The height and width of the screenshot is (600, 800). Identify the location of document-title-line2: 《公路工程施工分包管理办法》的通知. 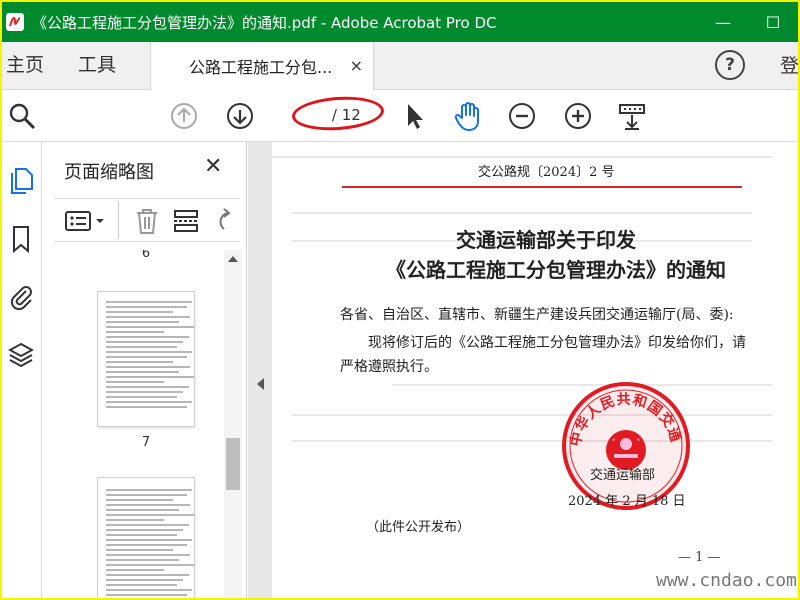
(556, 270).